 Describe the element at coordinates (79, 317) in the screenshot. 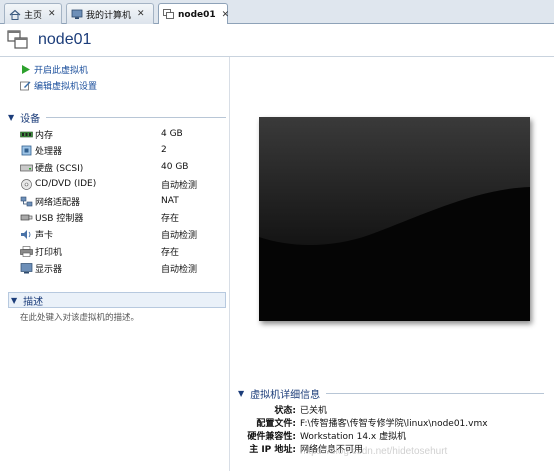

I see `description-placeholder: 在此处键入对该虚拟机的描述。` at that location.